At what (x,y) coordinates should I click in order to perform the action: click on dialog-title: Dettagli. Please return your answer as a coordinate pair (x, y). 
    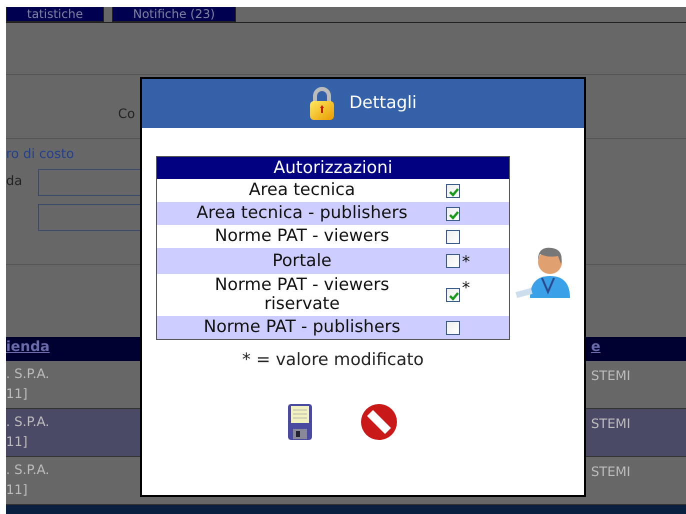
    Looking at the image, I should click on (383, 103).